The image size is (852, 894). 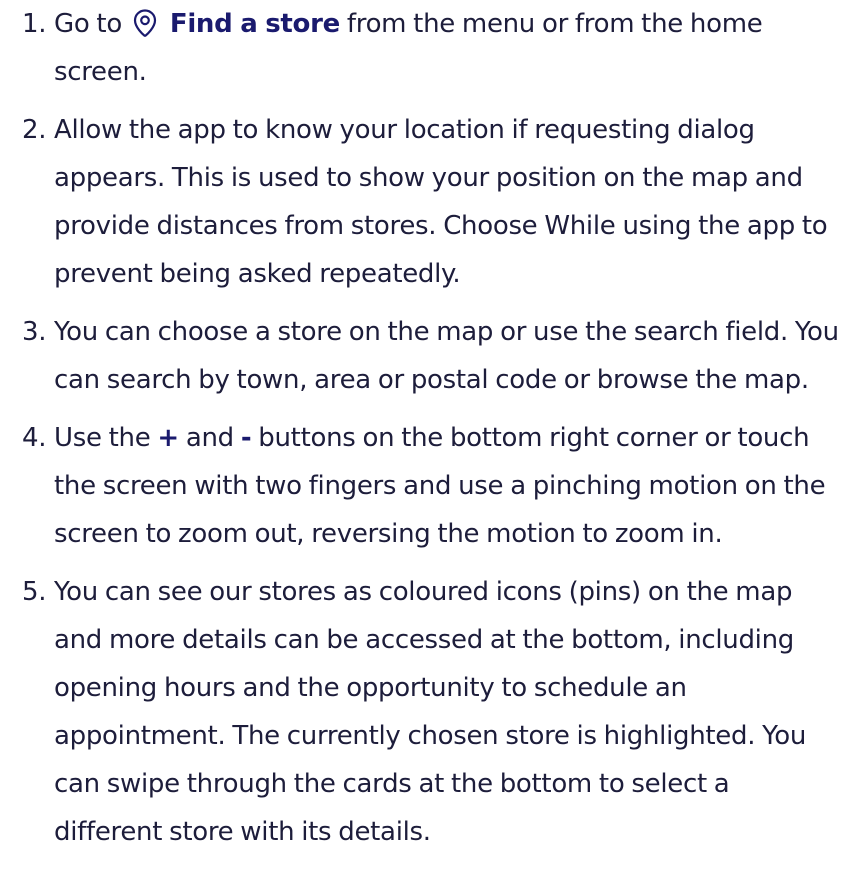 I want to click on step-1-pre-text: Go to, so click(x=88, y=24).